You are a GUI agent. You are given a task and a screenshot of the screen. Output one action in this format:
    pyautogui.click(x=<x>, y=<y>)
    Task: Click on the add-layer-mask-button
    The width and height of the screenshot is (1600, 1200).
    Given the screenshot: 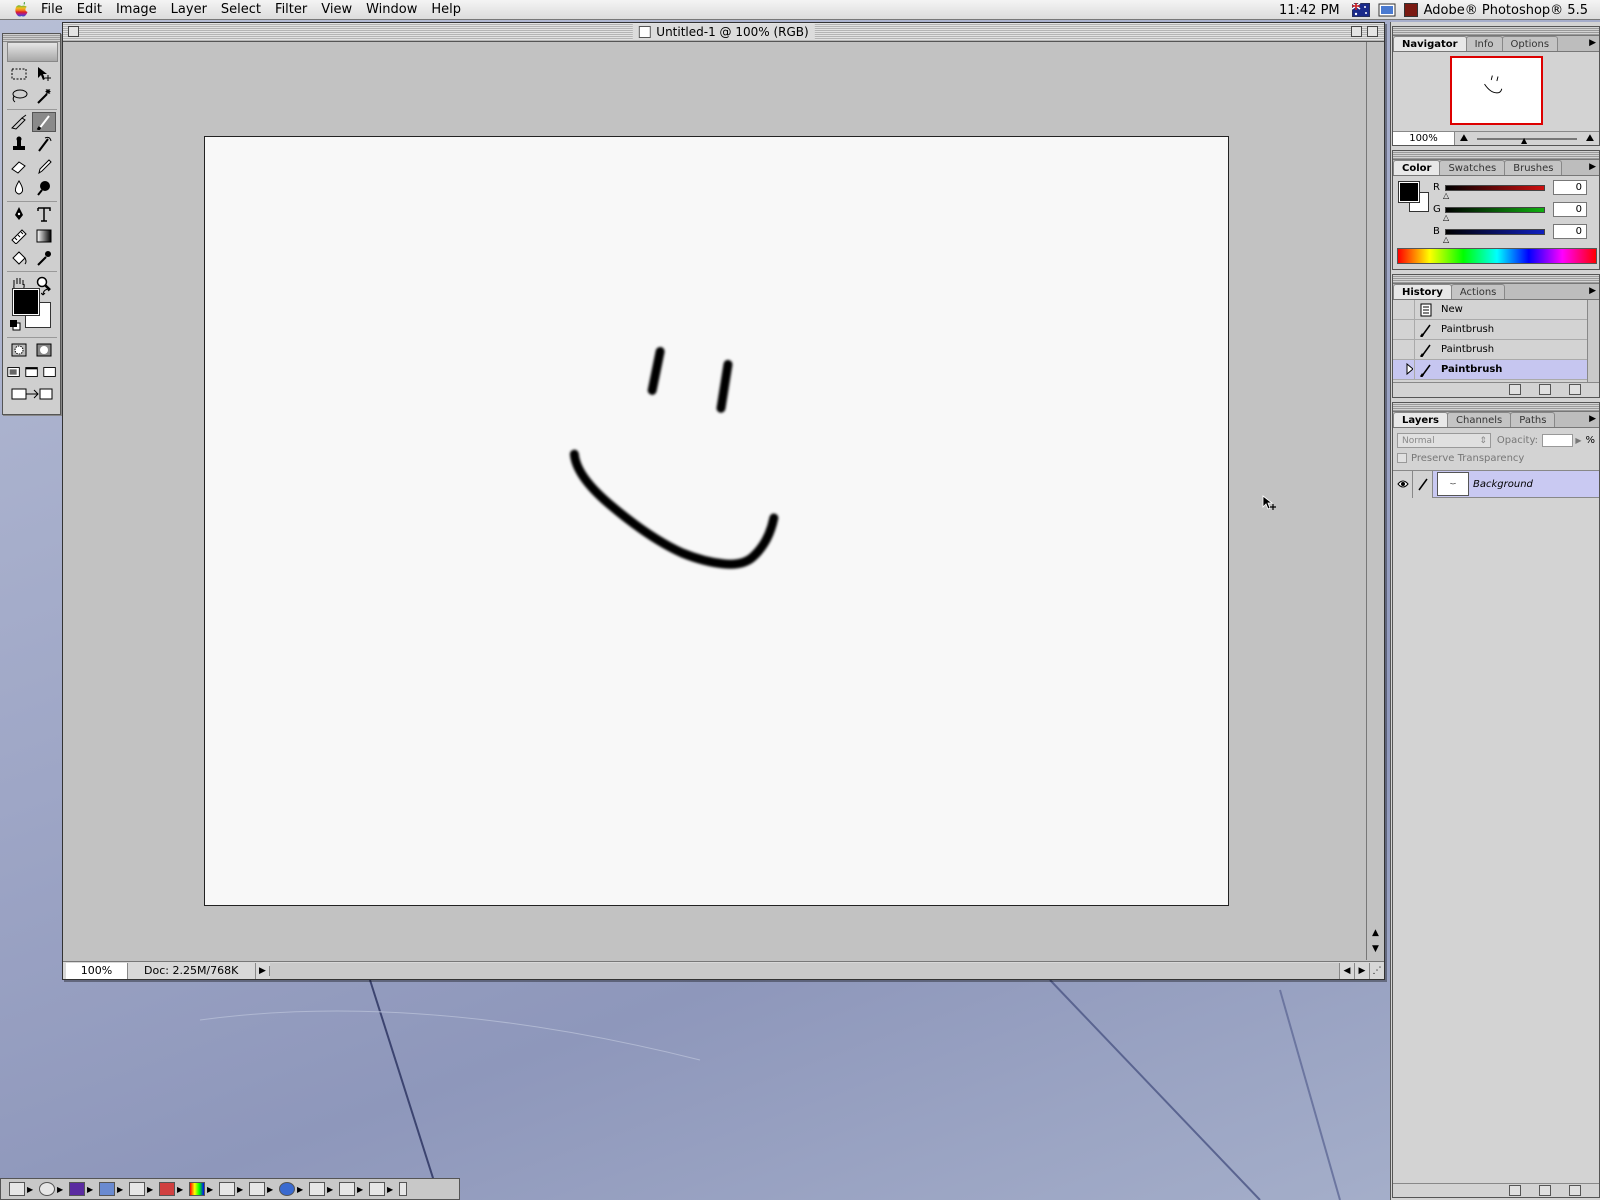 What is the action you would take?
    pyautogui.click(x=1515, y=1190)
    